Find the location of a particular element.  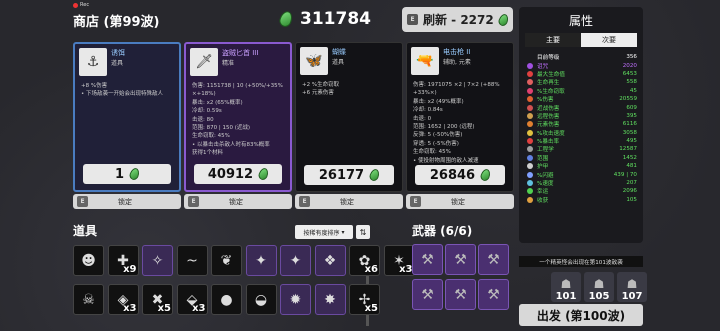

inventory-item: ☠ is located at coordinates (88, 299).